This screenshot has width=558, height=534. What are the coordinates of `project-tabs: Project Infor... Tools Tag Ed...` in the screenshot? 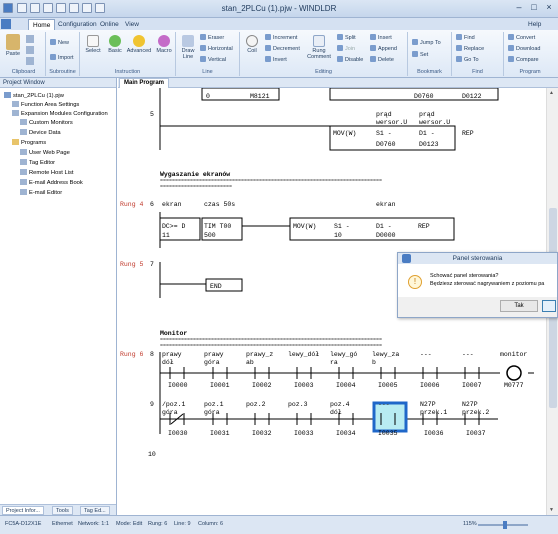 It's located at (58, 509).